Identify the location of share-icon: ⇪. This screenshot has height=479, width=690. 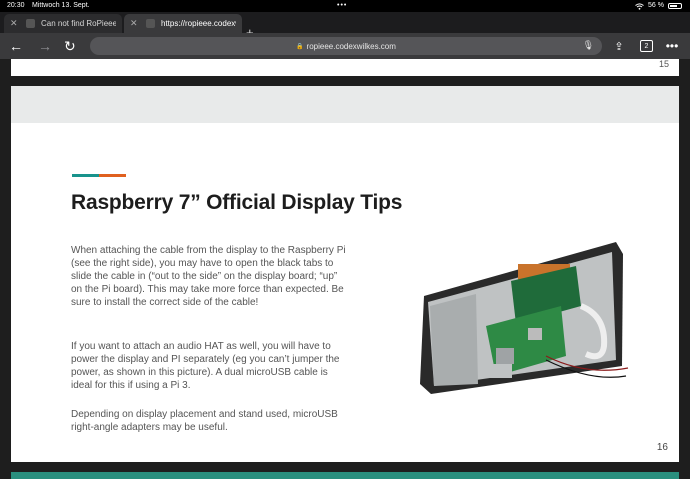
(619, 46).